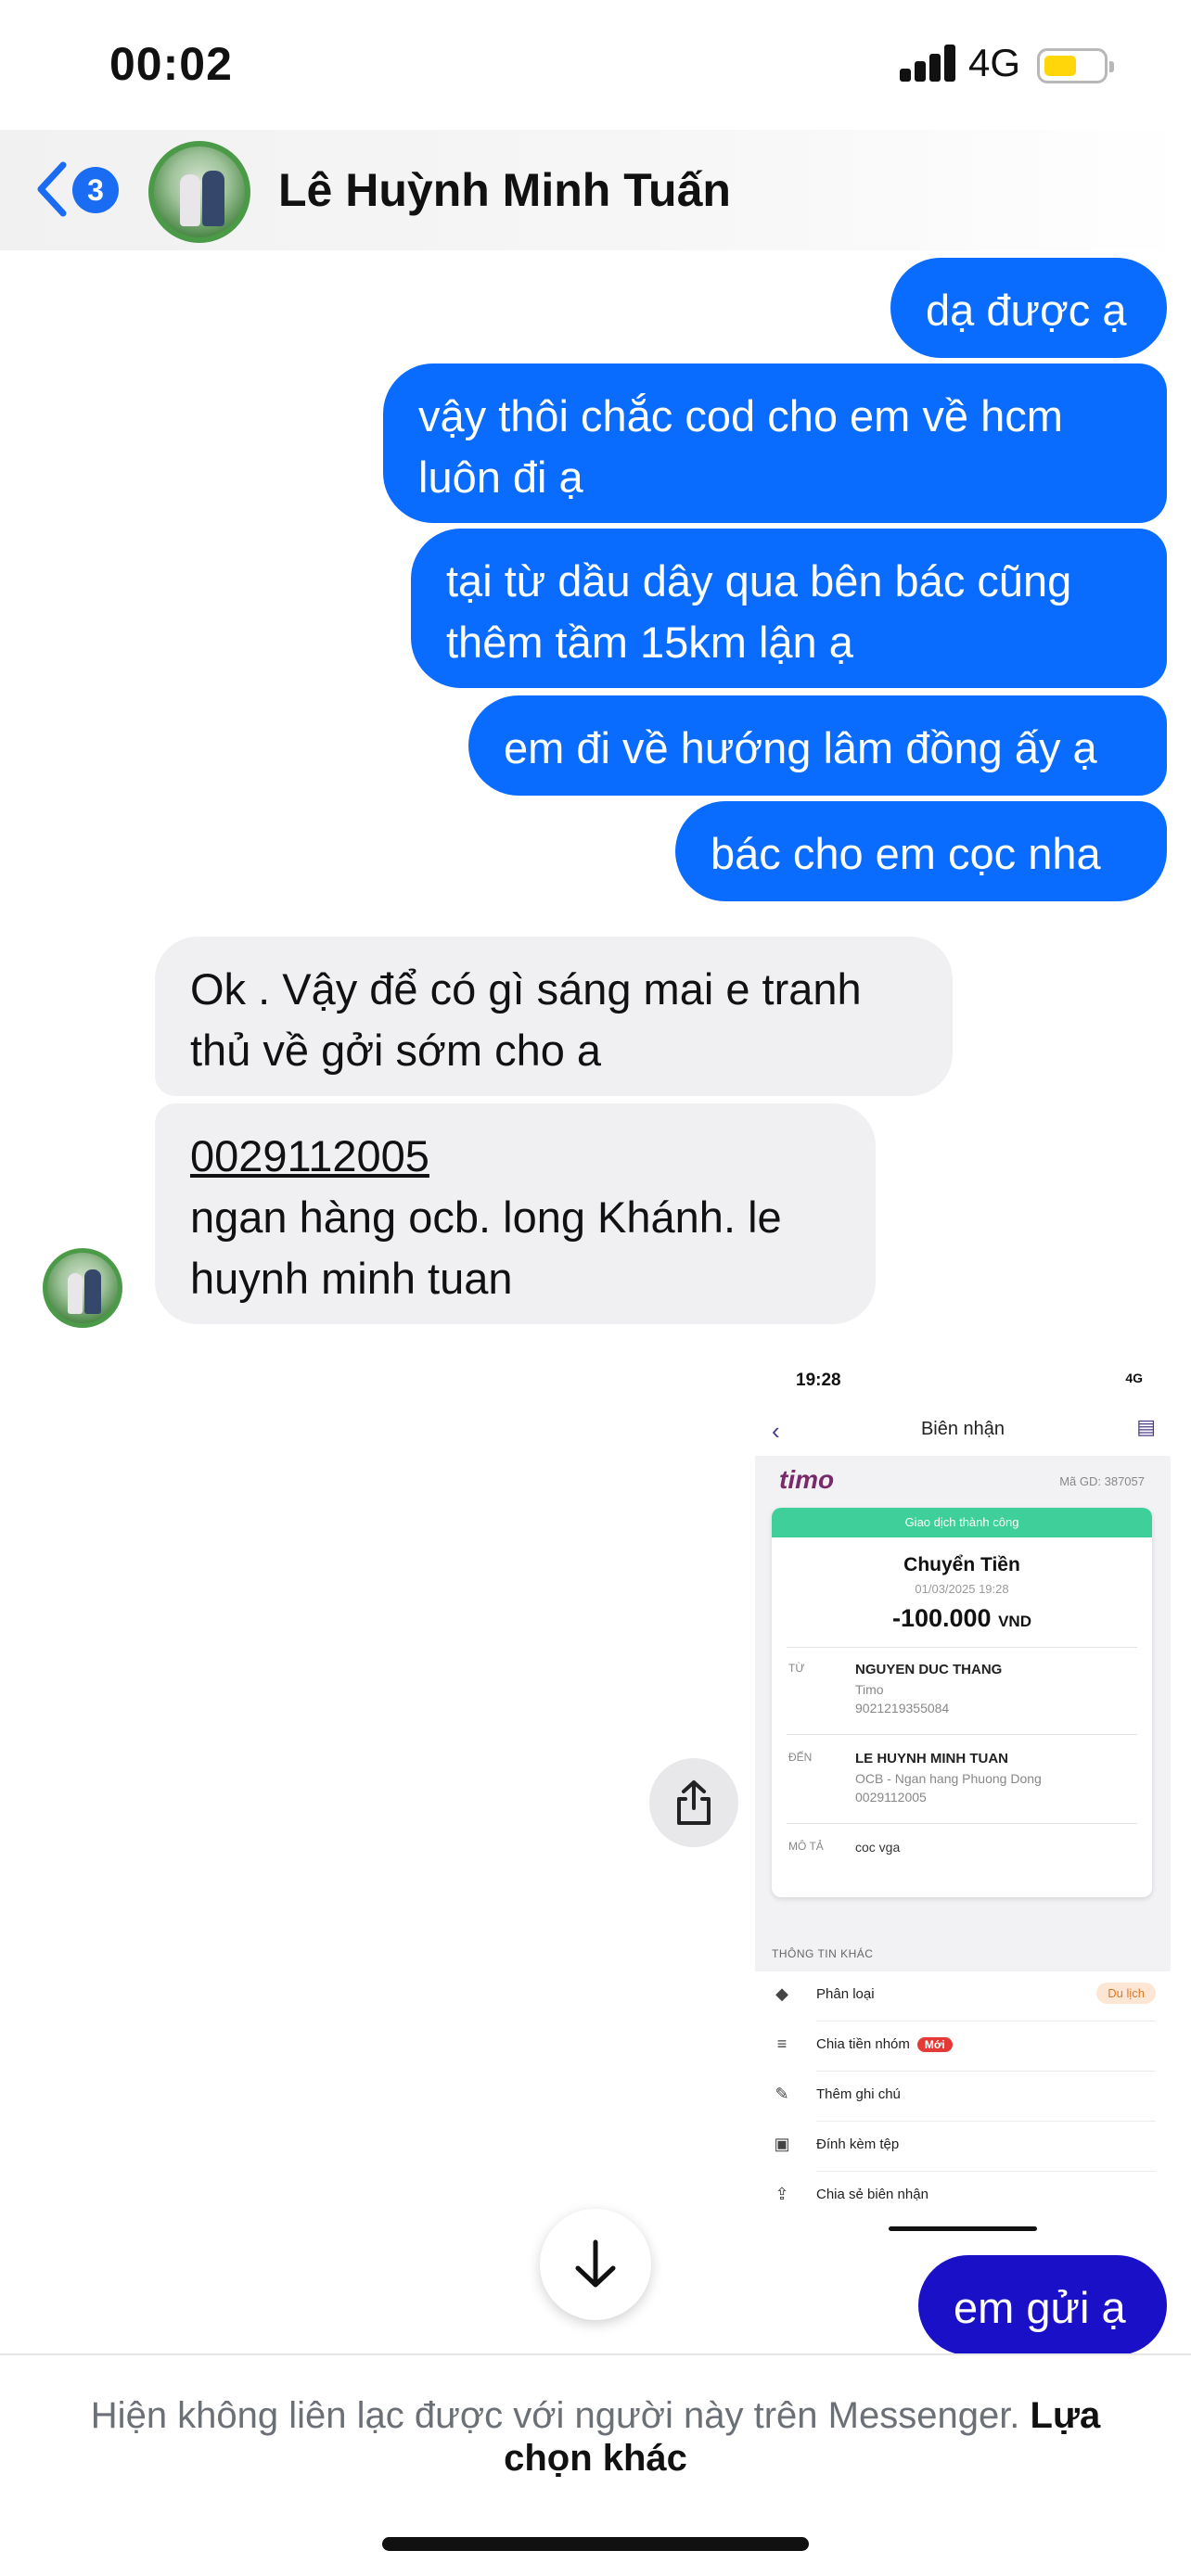 This screenshot has width=1191, height=2576. I want to click on amount-value: -100.000, so click(942, 1618).